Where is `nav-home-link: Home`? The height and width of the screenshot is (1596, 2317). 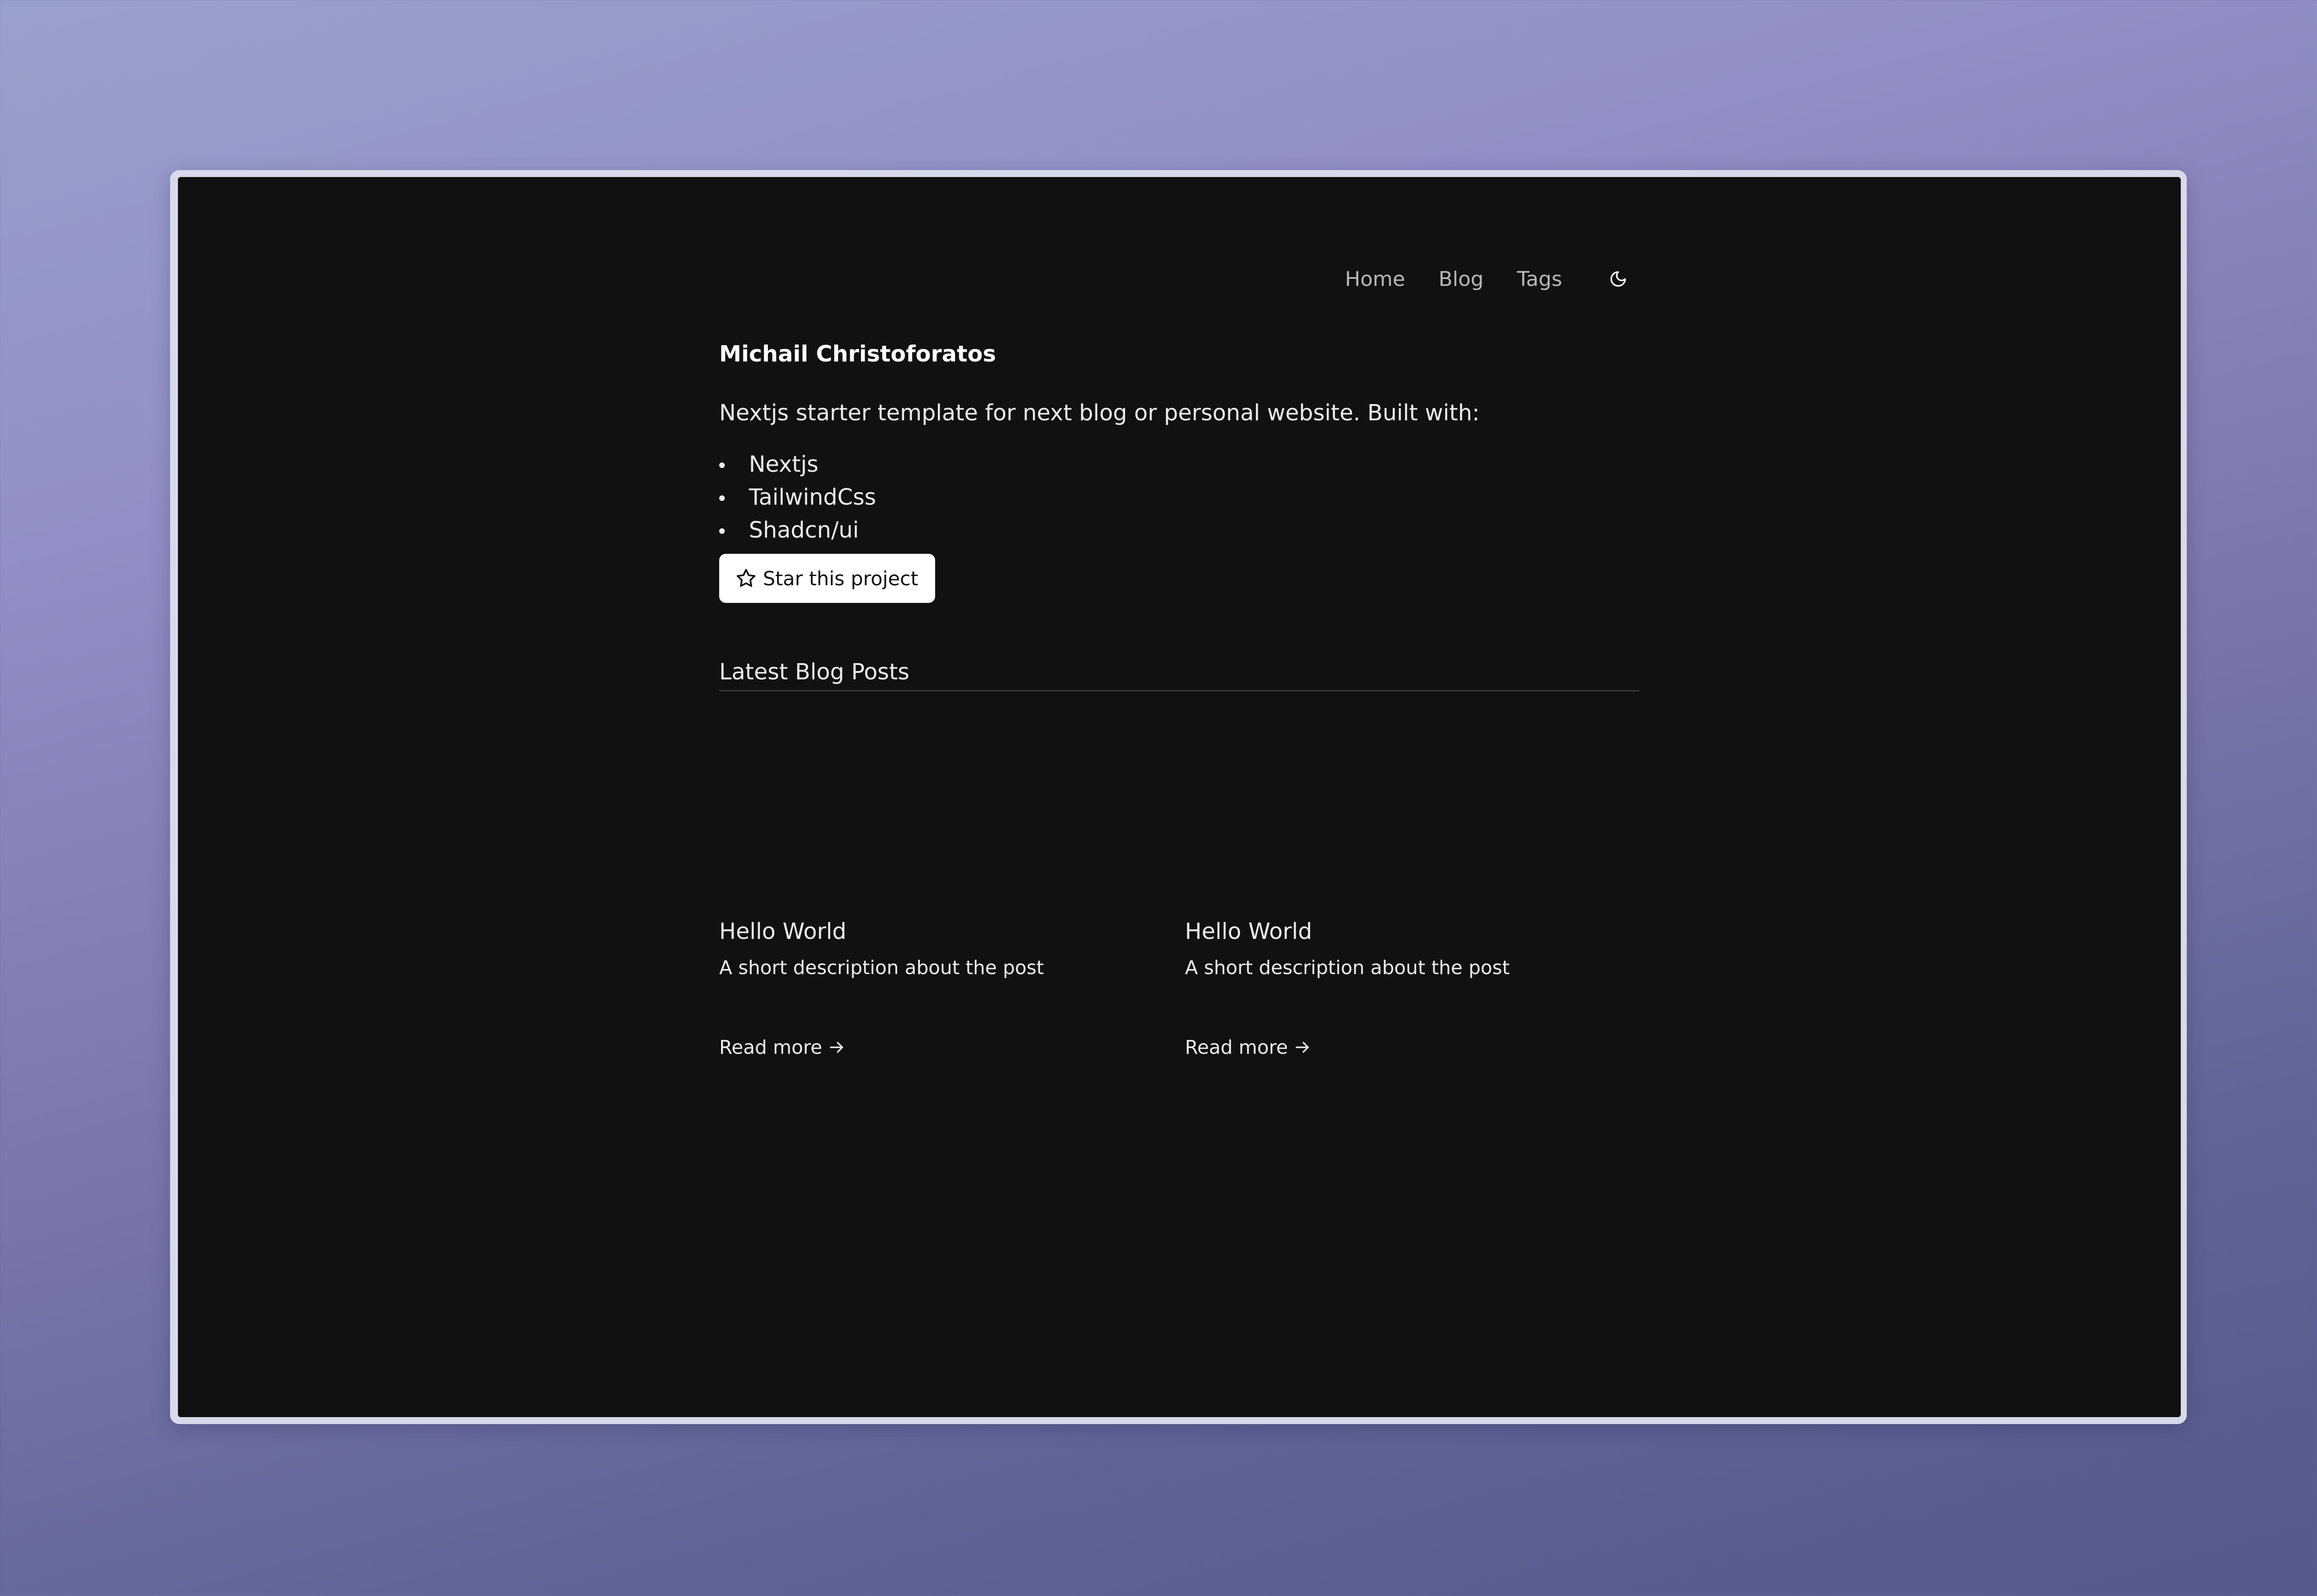 nav-home-link: Home is located at coordinates (1375, 279).